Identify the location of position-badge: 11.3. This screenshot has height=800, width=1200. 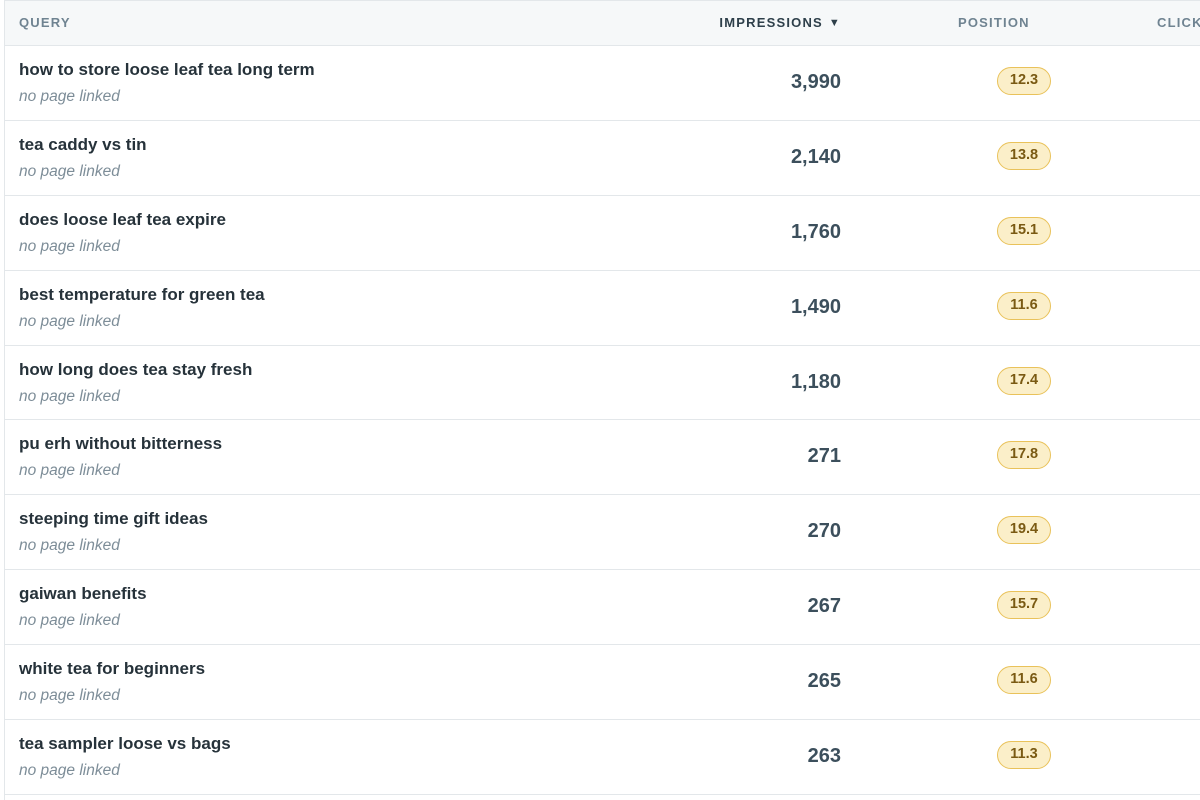
(1024, 755).